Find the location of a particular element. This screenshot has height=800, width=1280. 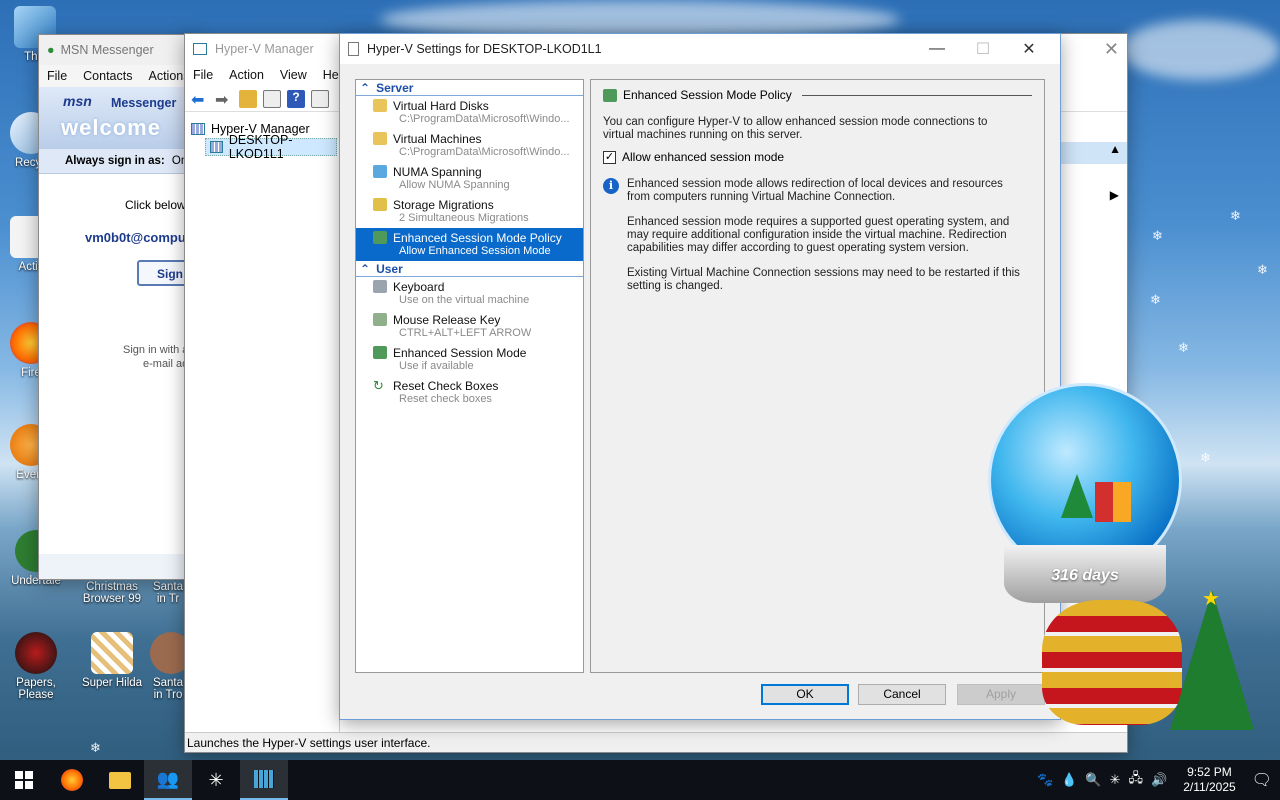

back-arrow-icon: ⬅ is located at coordinates (200, 99).